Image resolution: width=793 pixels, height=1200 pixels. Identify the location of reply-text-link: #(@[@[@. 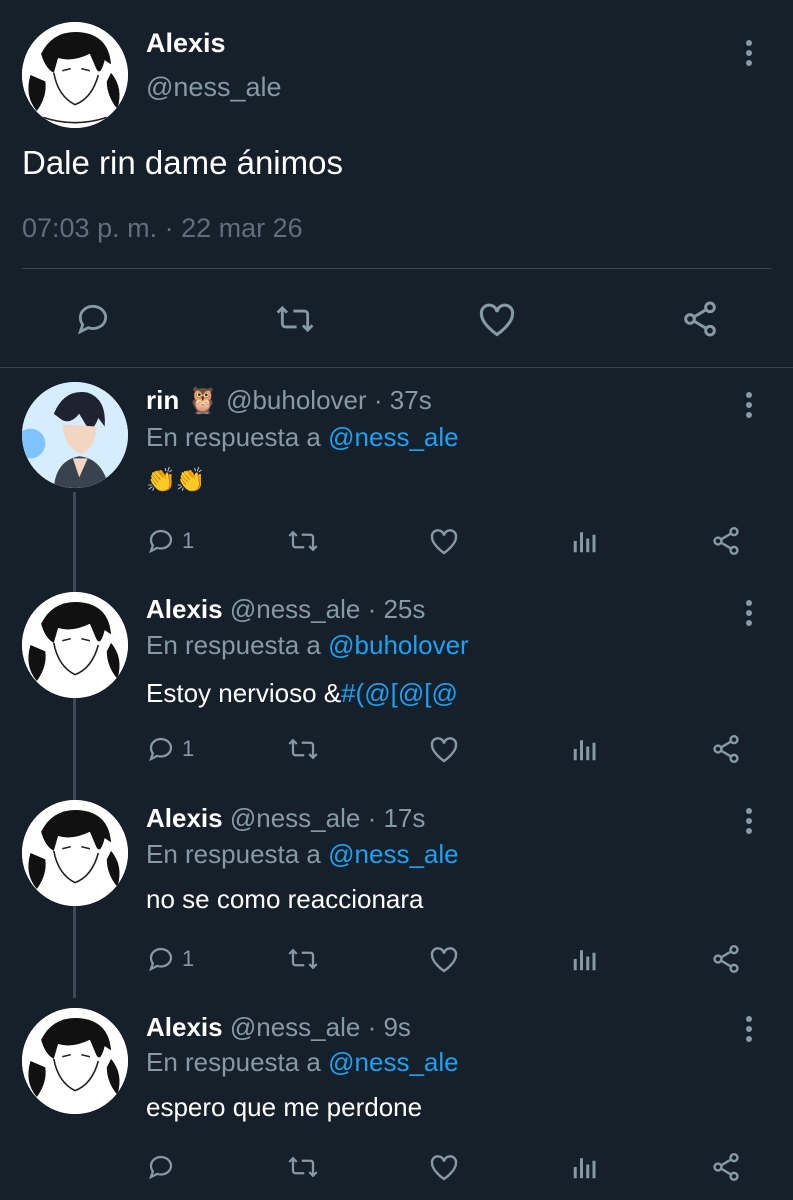
(399, 693).